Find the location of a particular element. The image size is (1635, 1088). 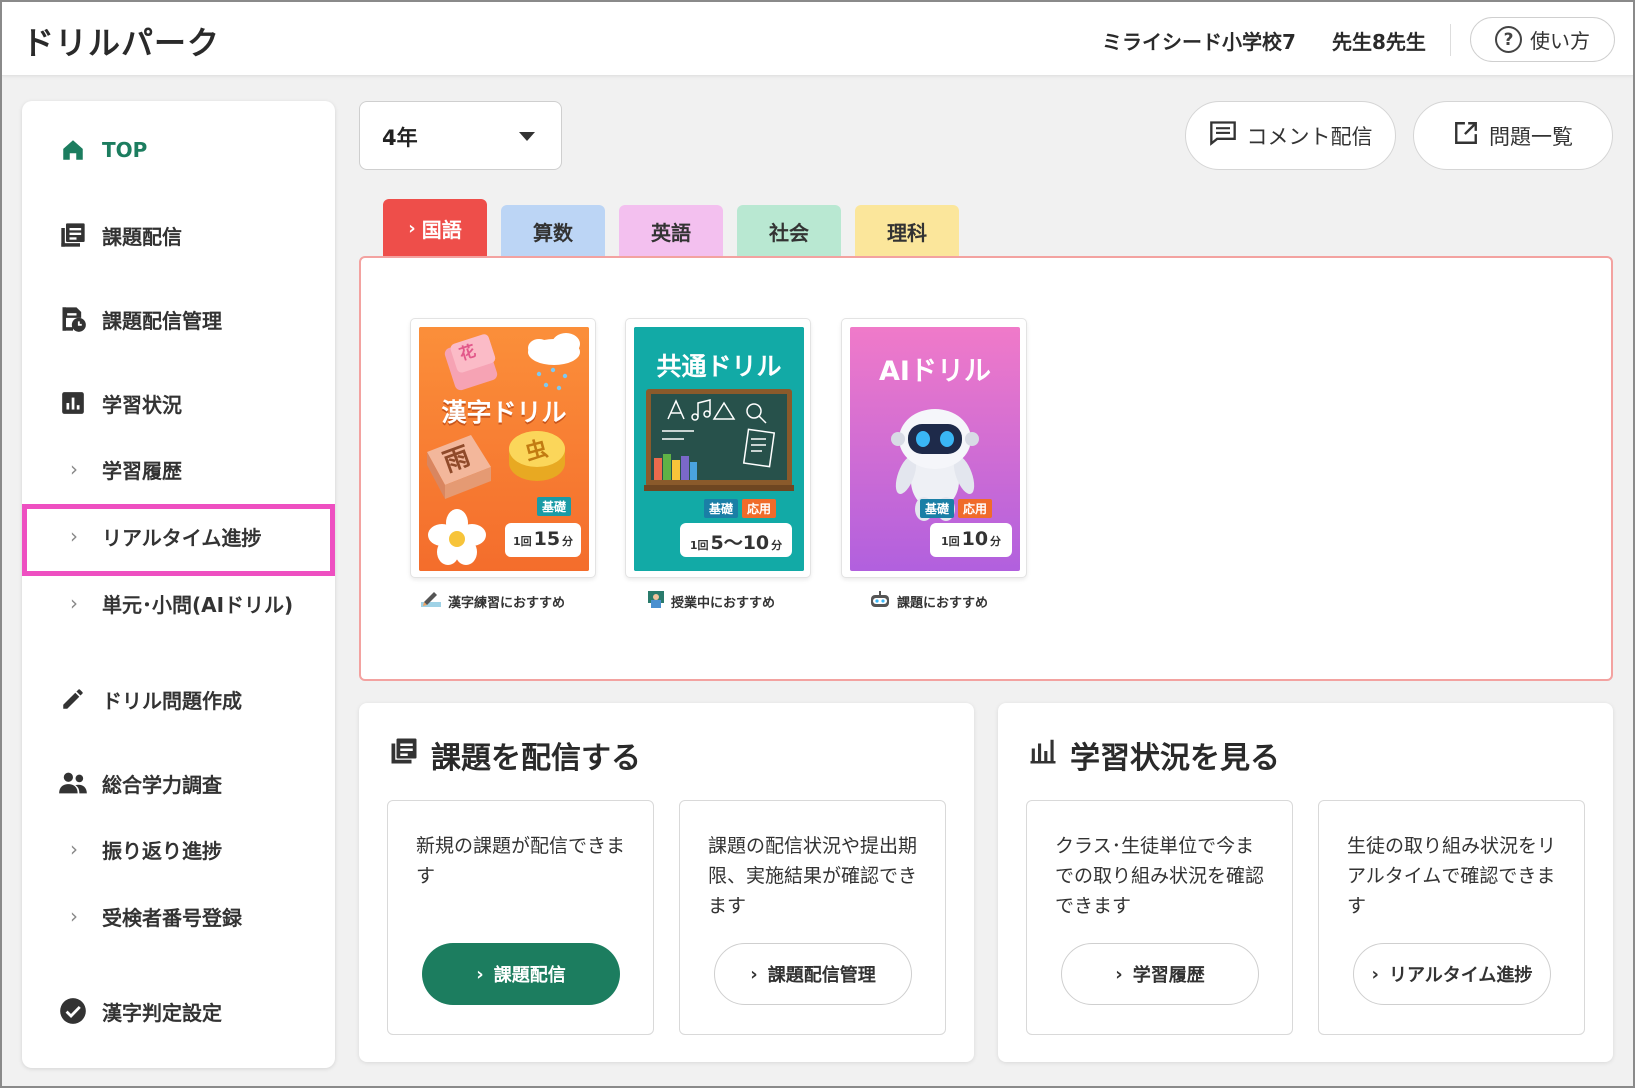

sidebar-item-history: › 学習履歴 is located at coordinates (178, 469).